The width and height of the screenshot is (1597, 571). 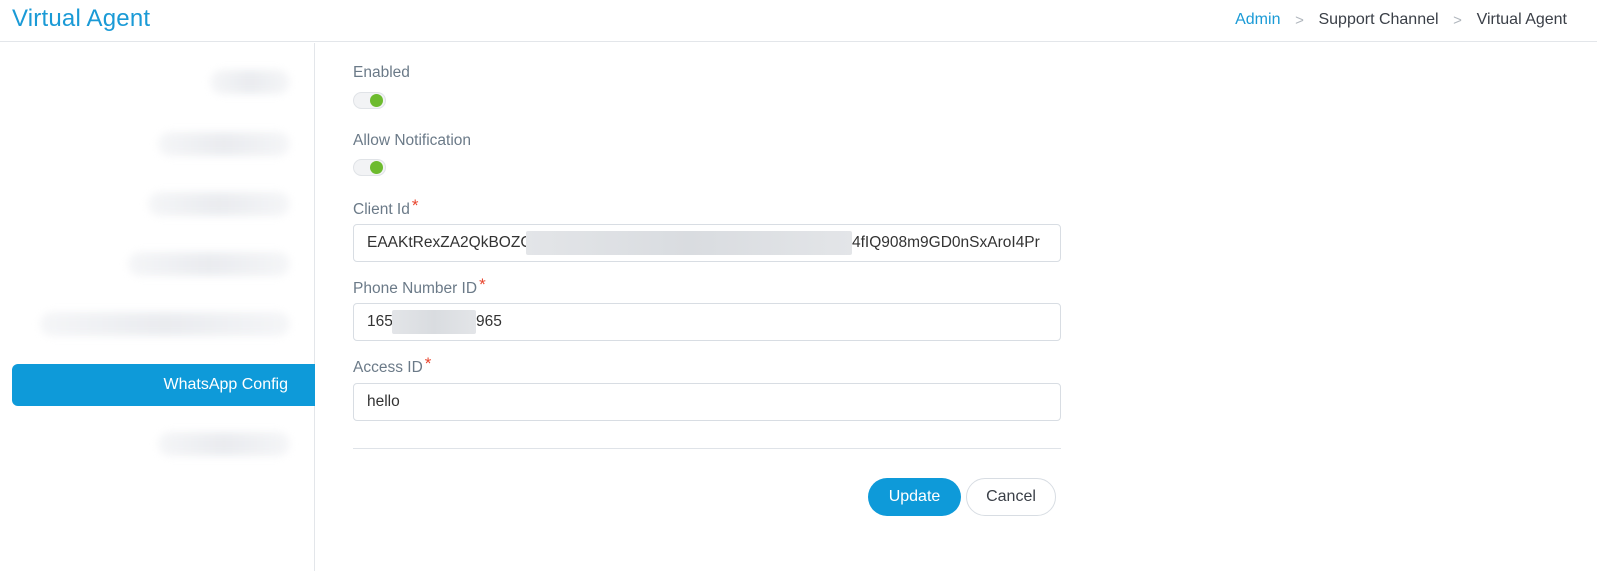 I want to click on breadcrumb-virtual-agent: Virtual Agent, so click(x=1521, y=19).